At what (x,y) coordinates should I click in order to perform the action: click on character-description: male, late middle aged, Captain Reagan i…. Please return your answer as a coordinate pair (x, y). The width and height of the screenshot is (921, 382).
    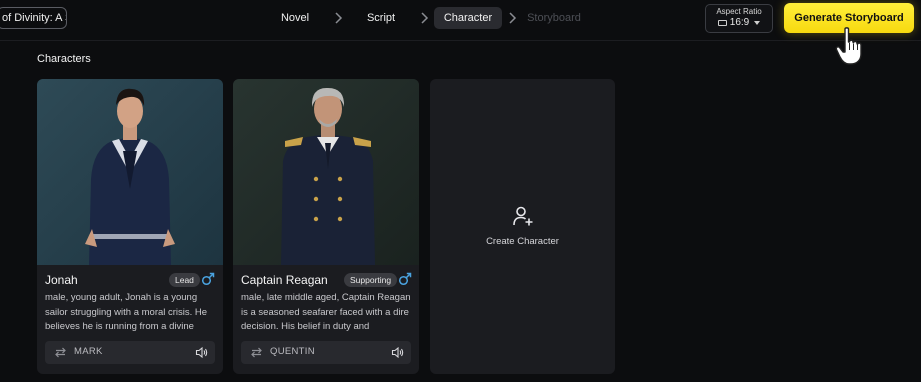
    Looking at the image, I should click on (326, 312).